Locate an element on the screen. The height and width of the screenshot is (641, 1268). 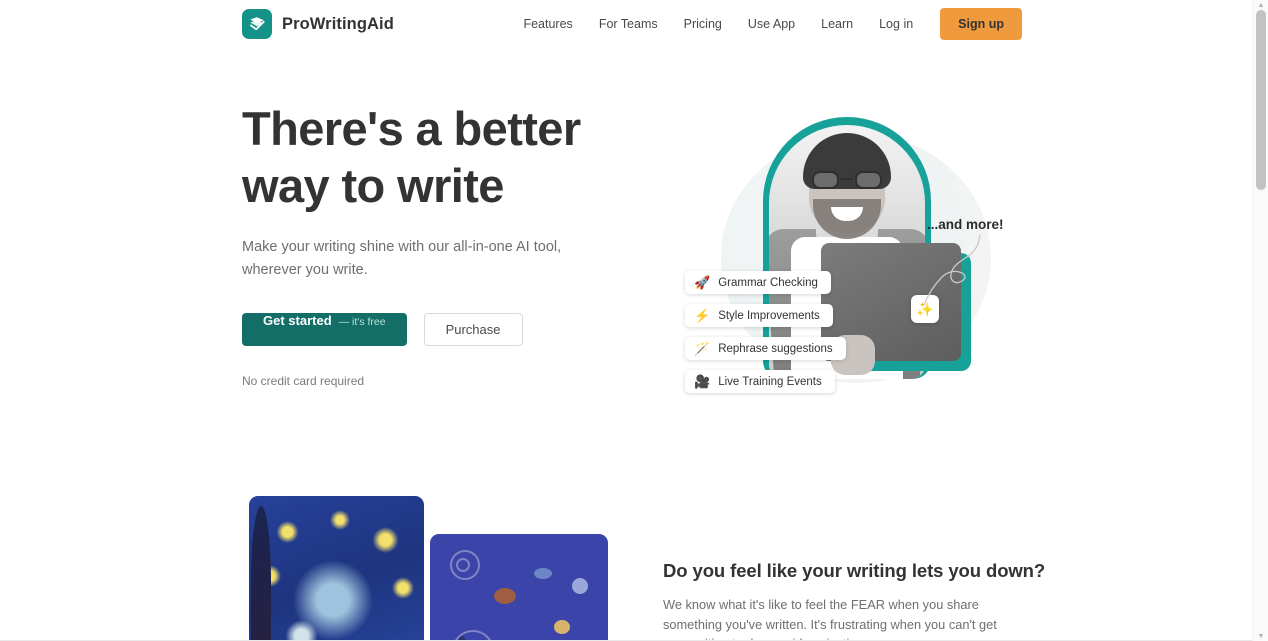
hero-actions: Get started — it's free Purchase is located at coordinates (442, 329).